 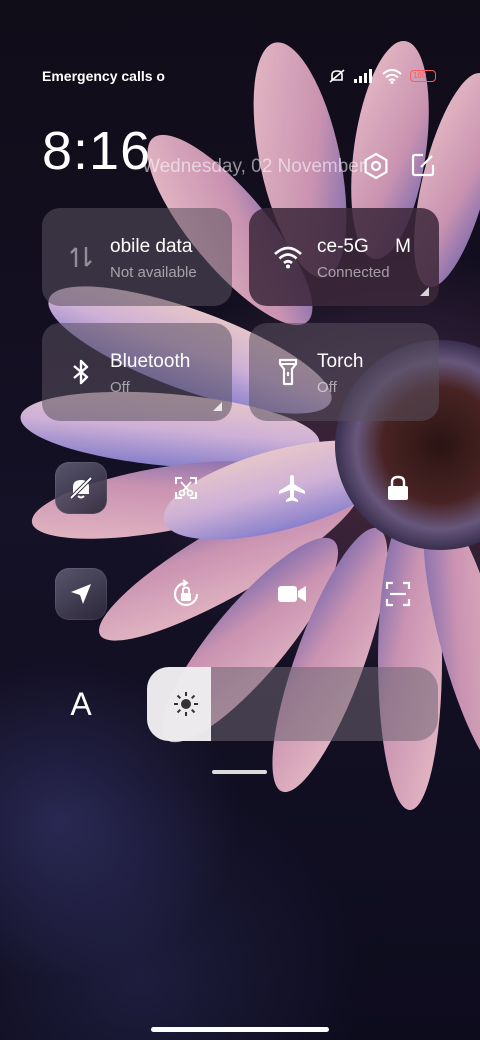 What do you see at coordinates (240, 1029) in the screenshot?
I see `home-indicator` at bounding box center [240, 1029].